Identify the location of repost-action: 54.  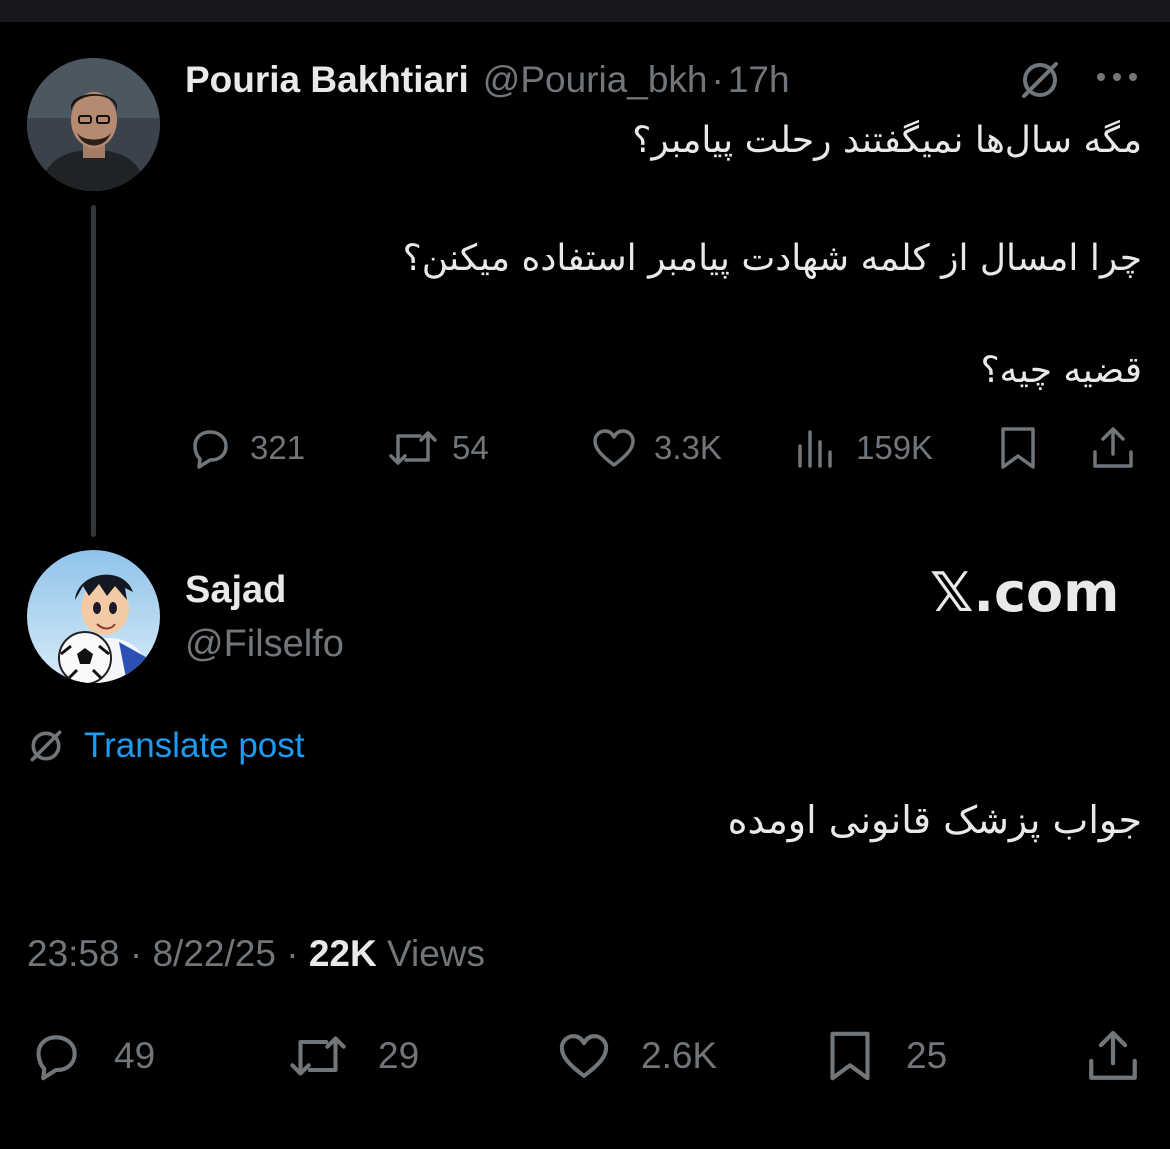
(437, 448).